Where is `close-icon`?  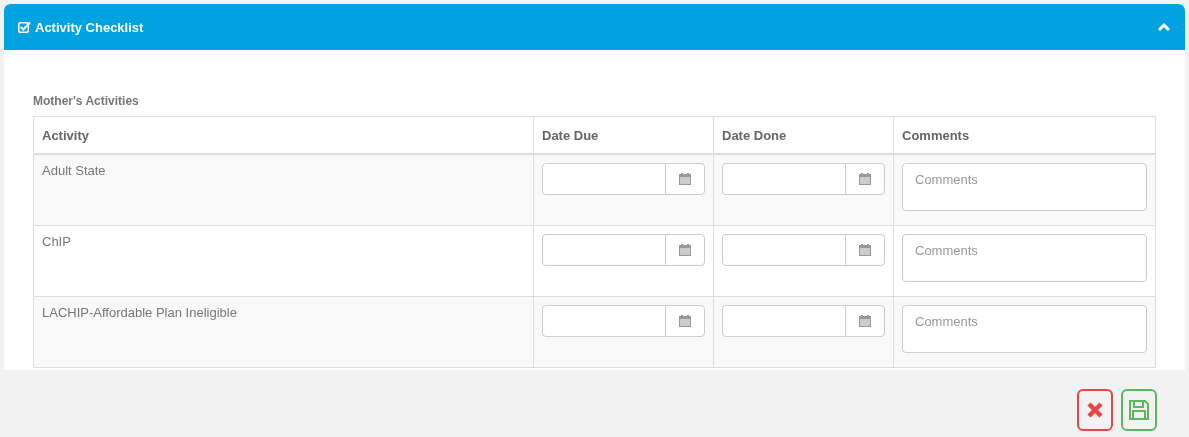 close-icon is located at coordinates (1095, 410).